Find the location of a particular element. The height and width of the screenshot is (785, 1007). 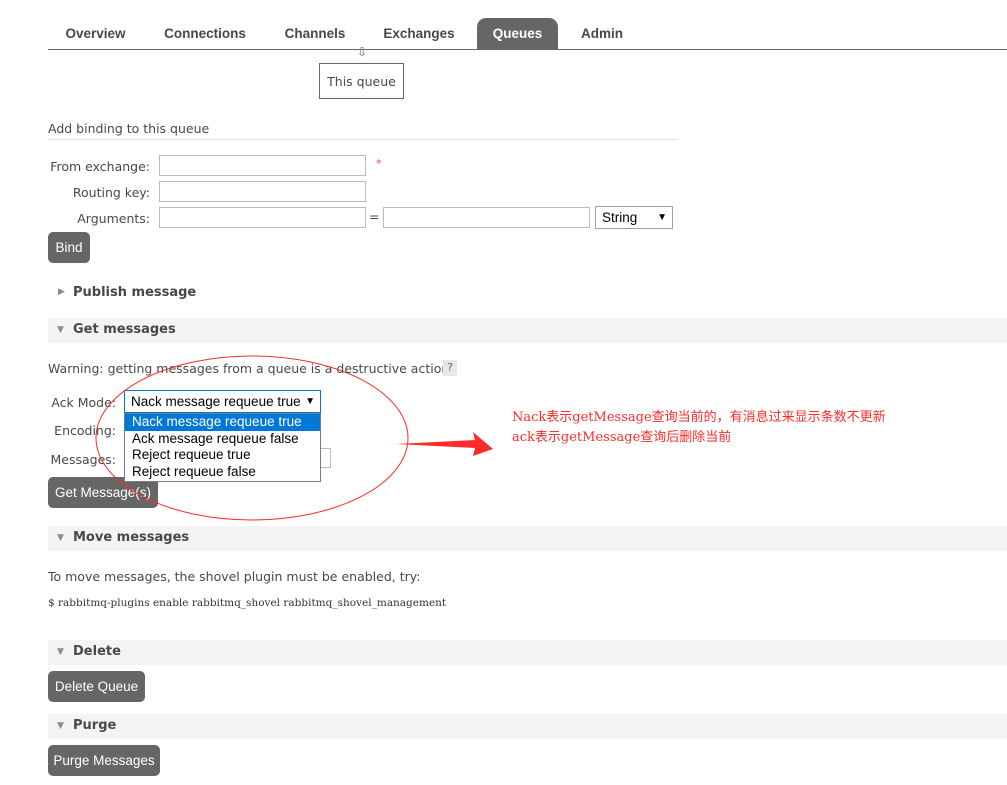

purge-messages-button: Purge Messages is located at coordinates (104, 760).